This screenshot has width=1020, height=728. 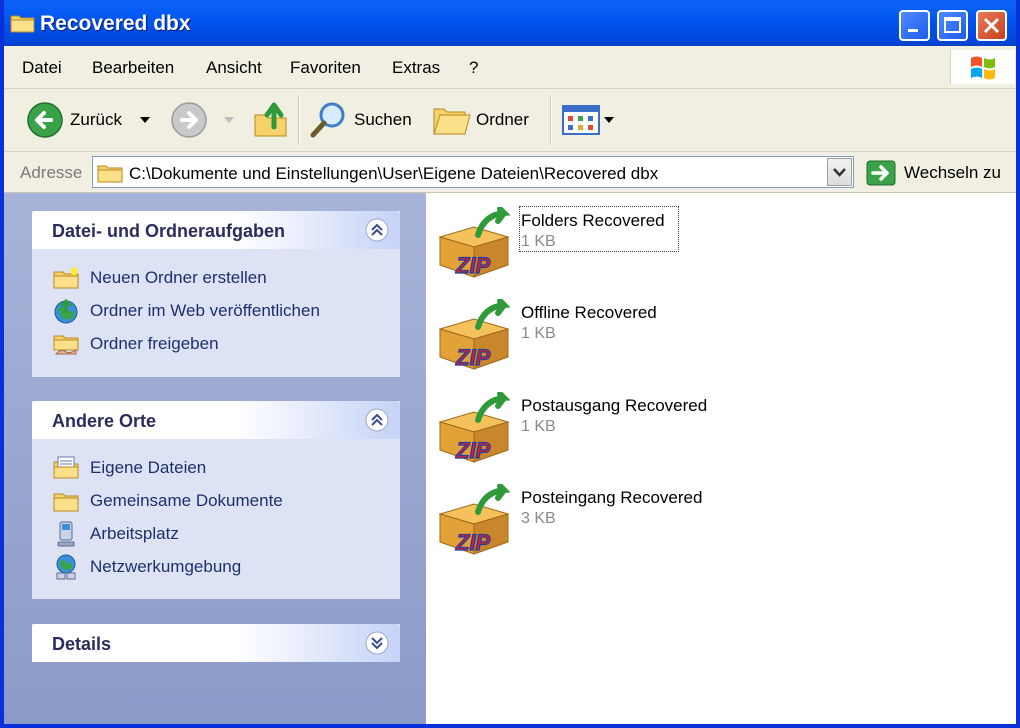 I want to click on forward-button, so click(x=202, y=120).